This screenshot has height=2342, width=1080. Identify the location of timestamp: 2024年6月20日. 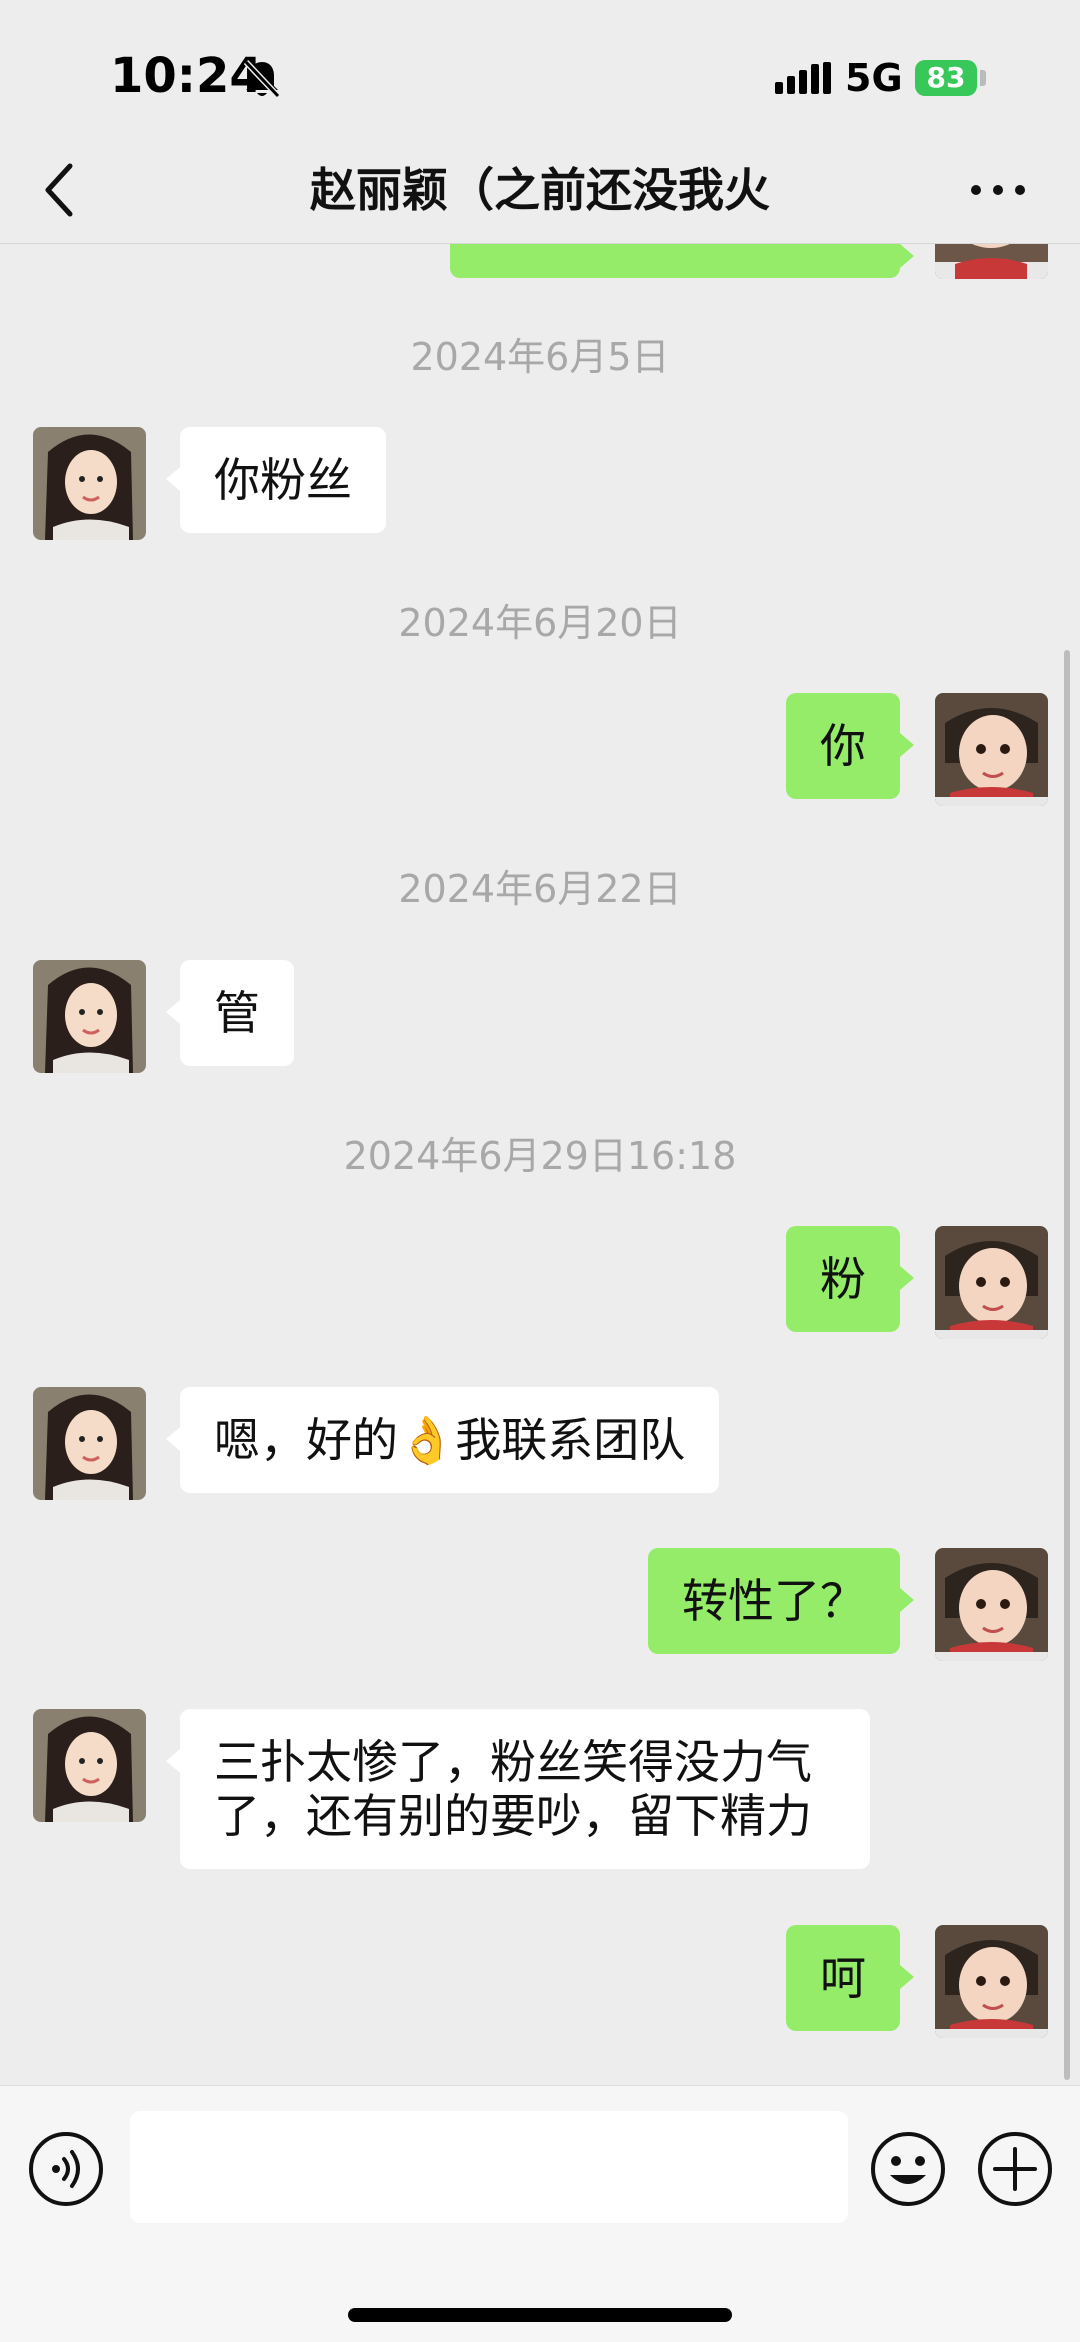
(540, 623).